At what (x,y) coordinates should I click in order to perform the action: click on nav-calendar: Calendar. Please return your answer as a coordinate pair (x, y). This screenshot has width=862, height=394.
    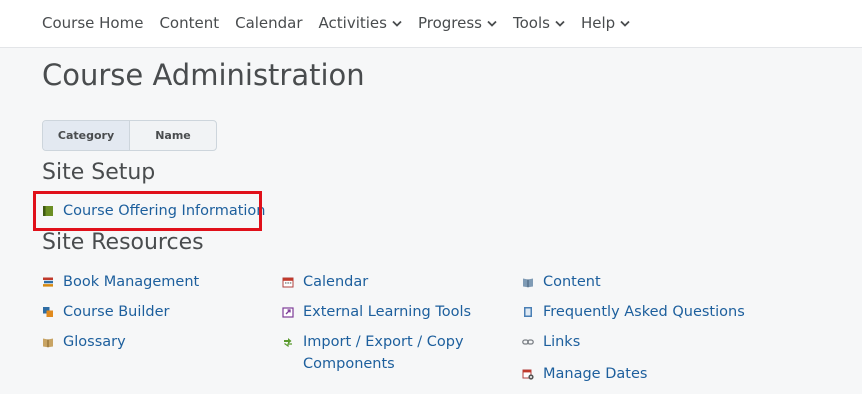
    Looking at the image, I should click on (268, 23).